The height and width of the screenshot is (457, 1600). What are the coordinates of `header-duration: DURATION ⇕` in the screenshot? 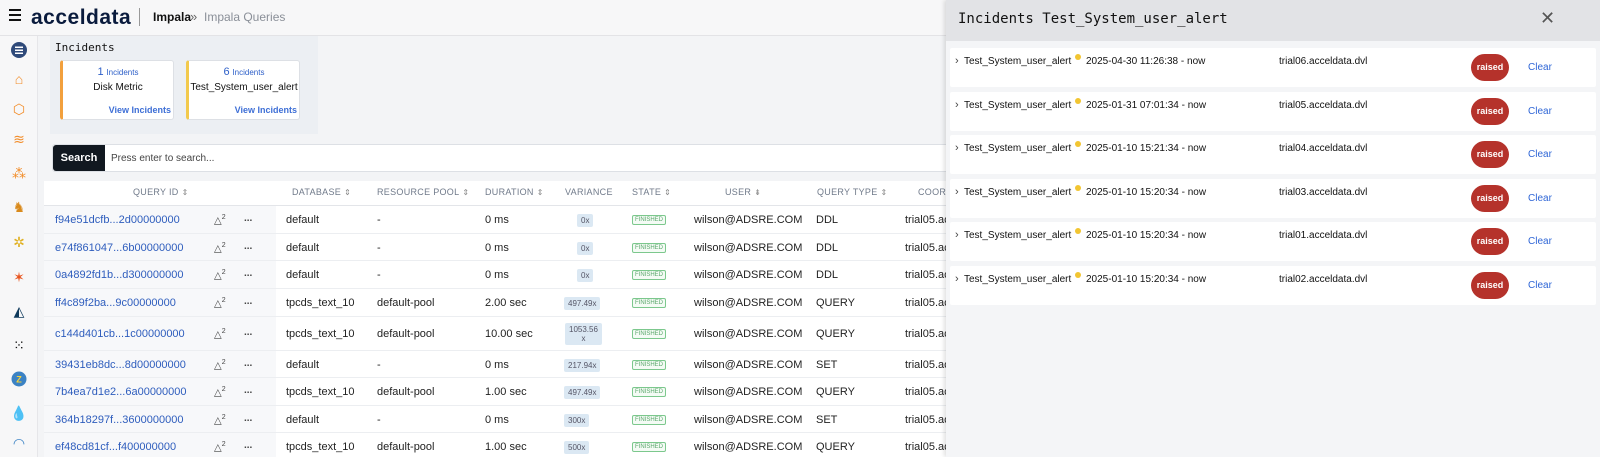 It's located at (514, 192).